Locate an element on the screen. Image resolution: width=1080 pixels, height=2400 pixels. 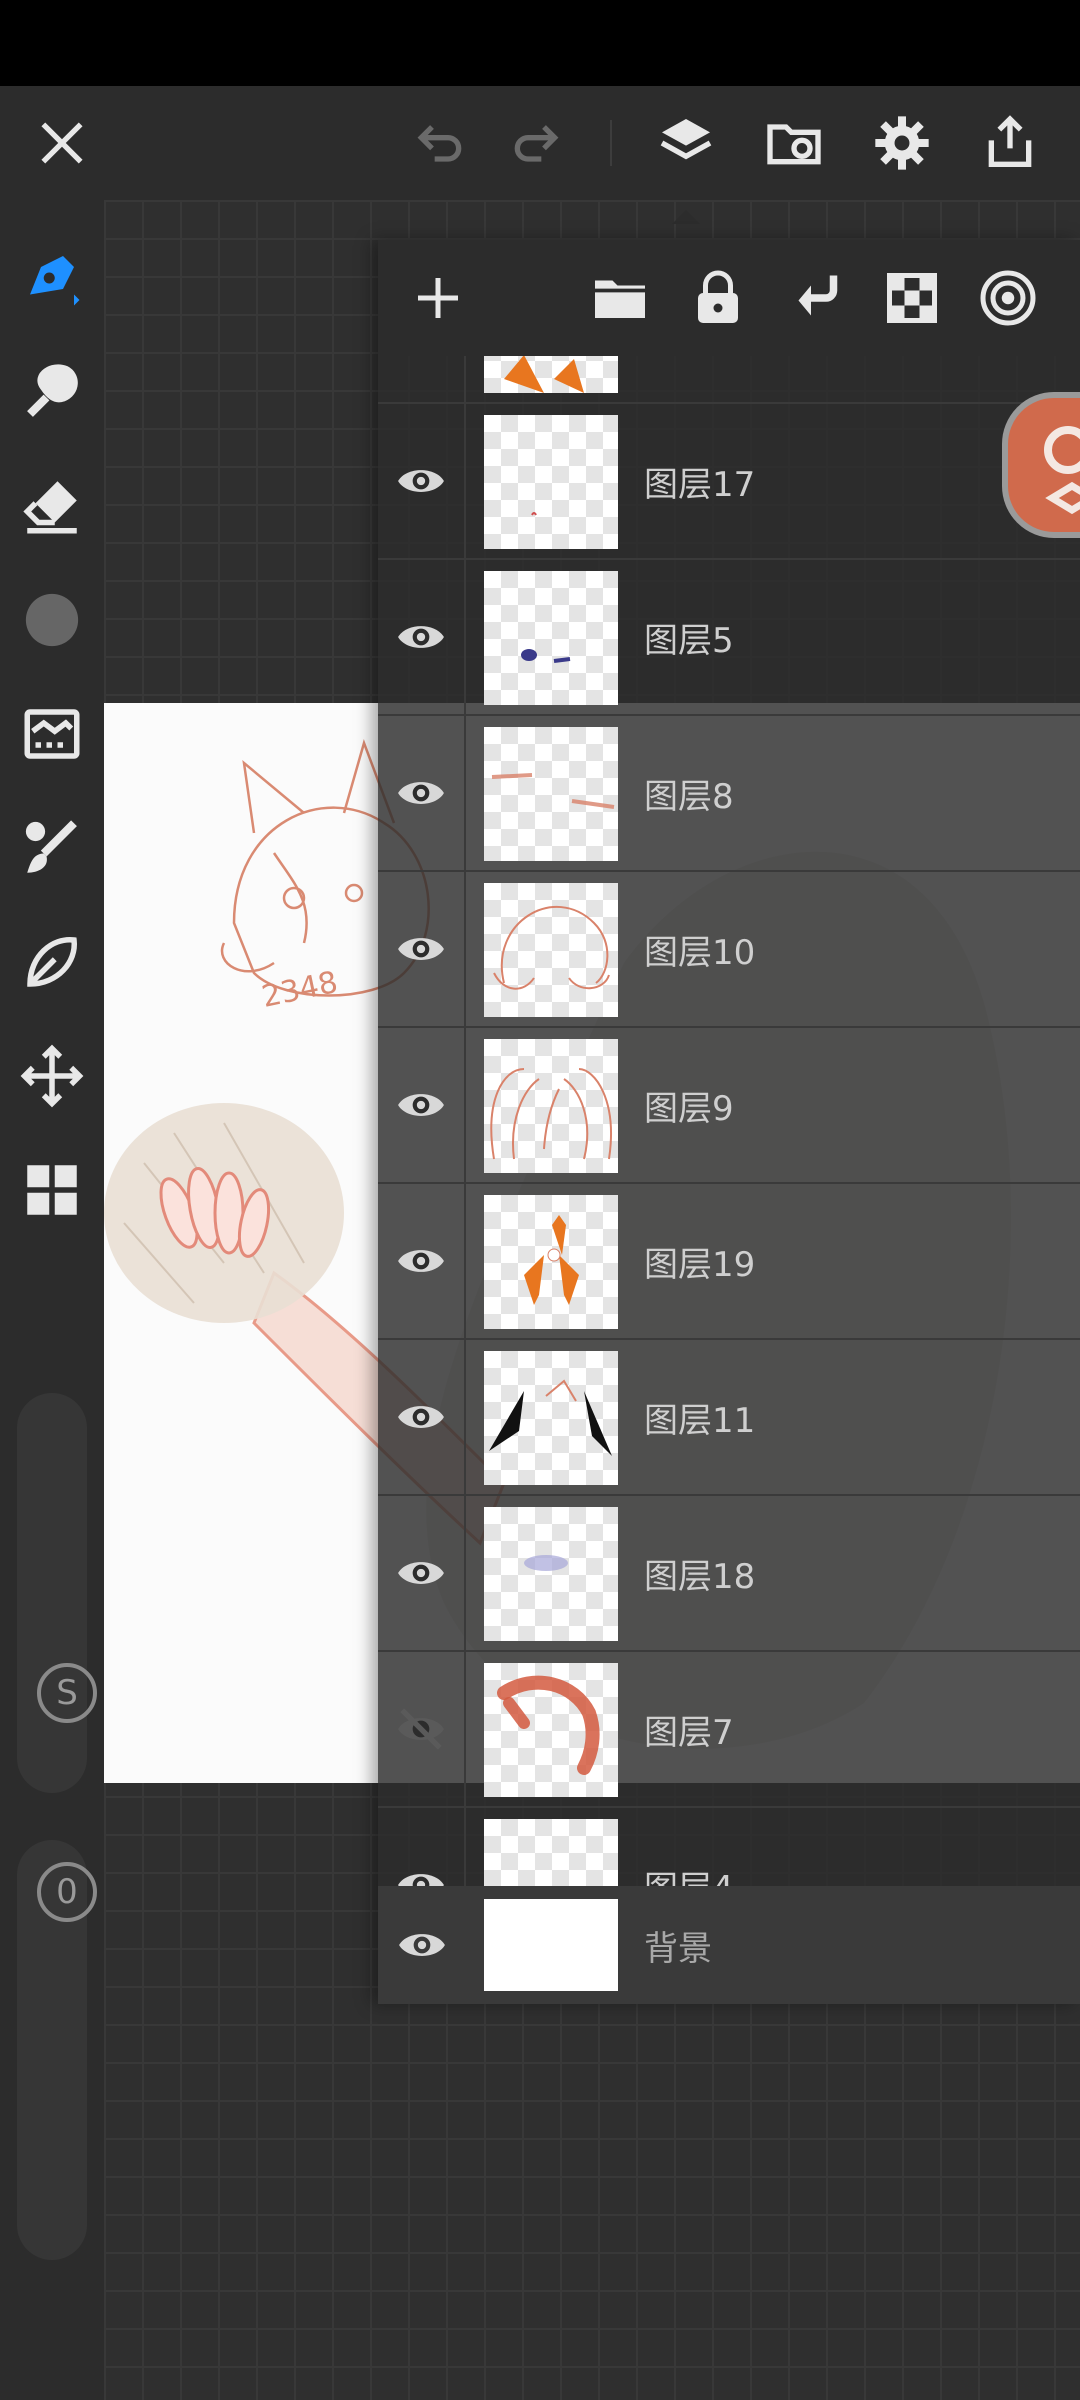
layer-mode-button is located at coordinates (1008, 298).